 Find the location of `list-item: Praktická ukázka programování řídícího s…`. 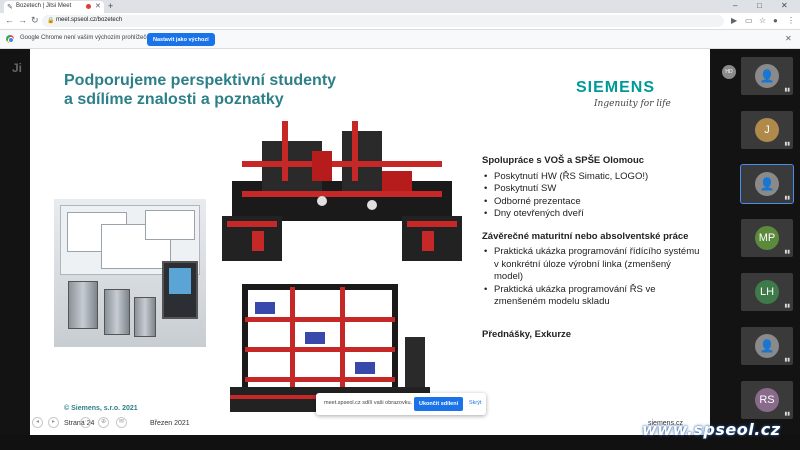

list-item: Praktická ukázka programování řídícího s… is located at coordinates (592, 265).